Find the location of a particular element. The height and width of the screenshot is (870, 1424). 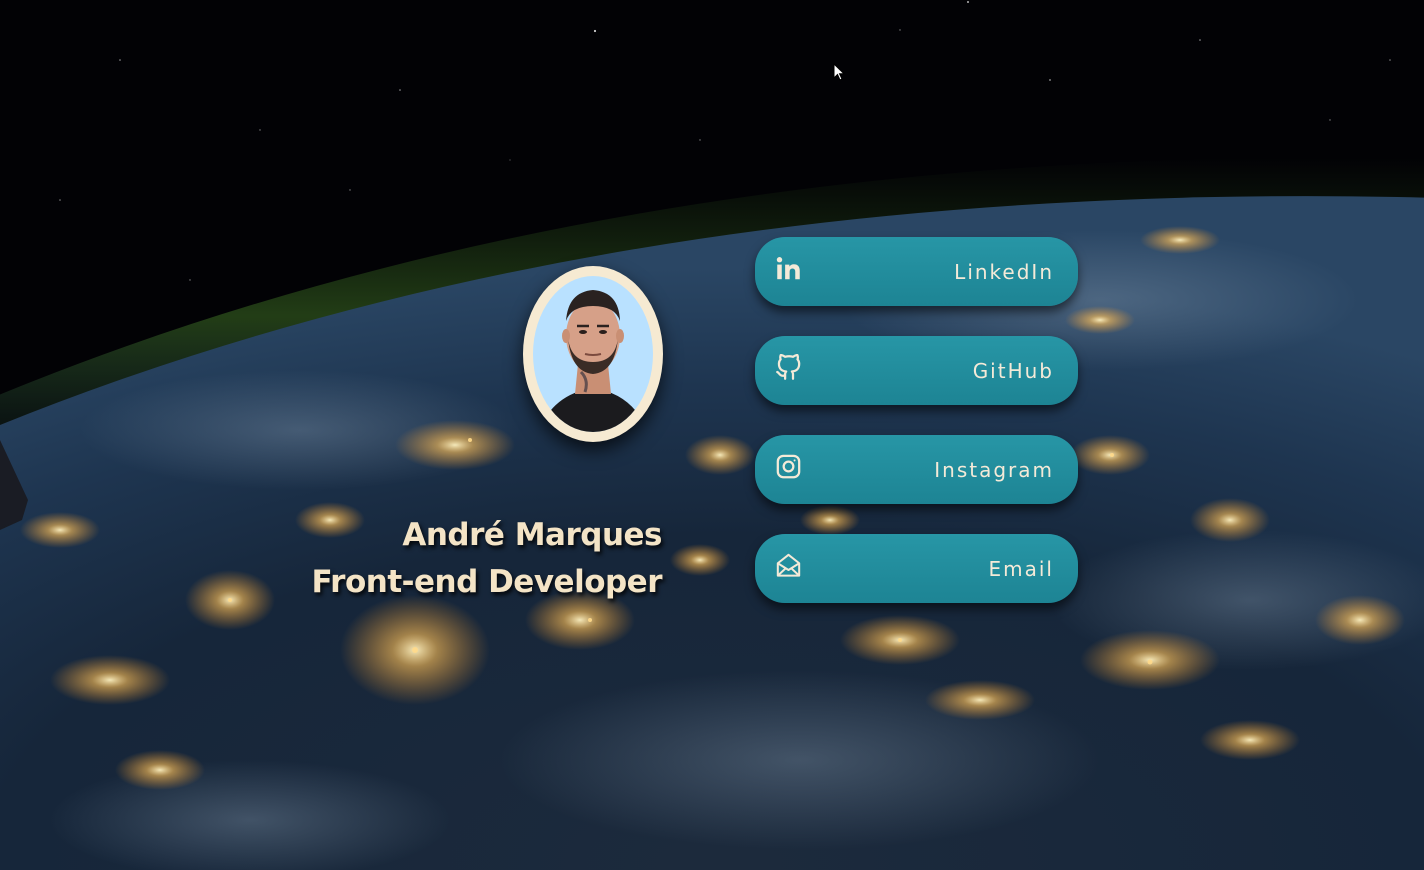

profile-role: Front-end Developer is located at coordinates (486, 582).